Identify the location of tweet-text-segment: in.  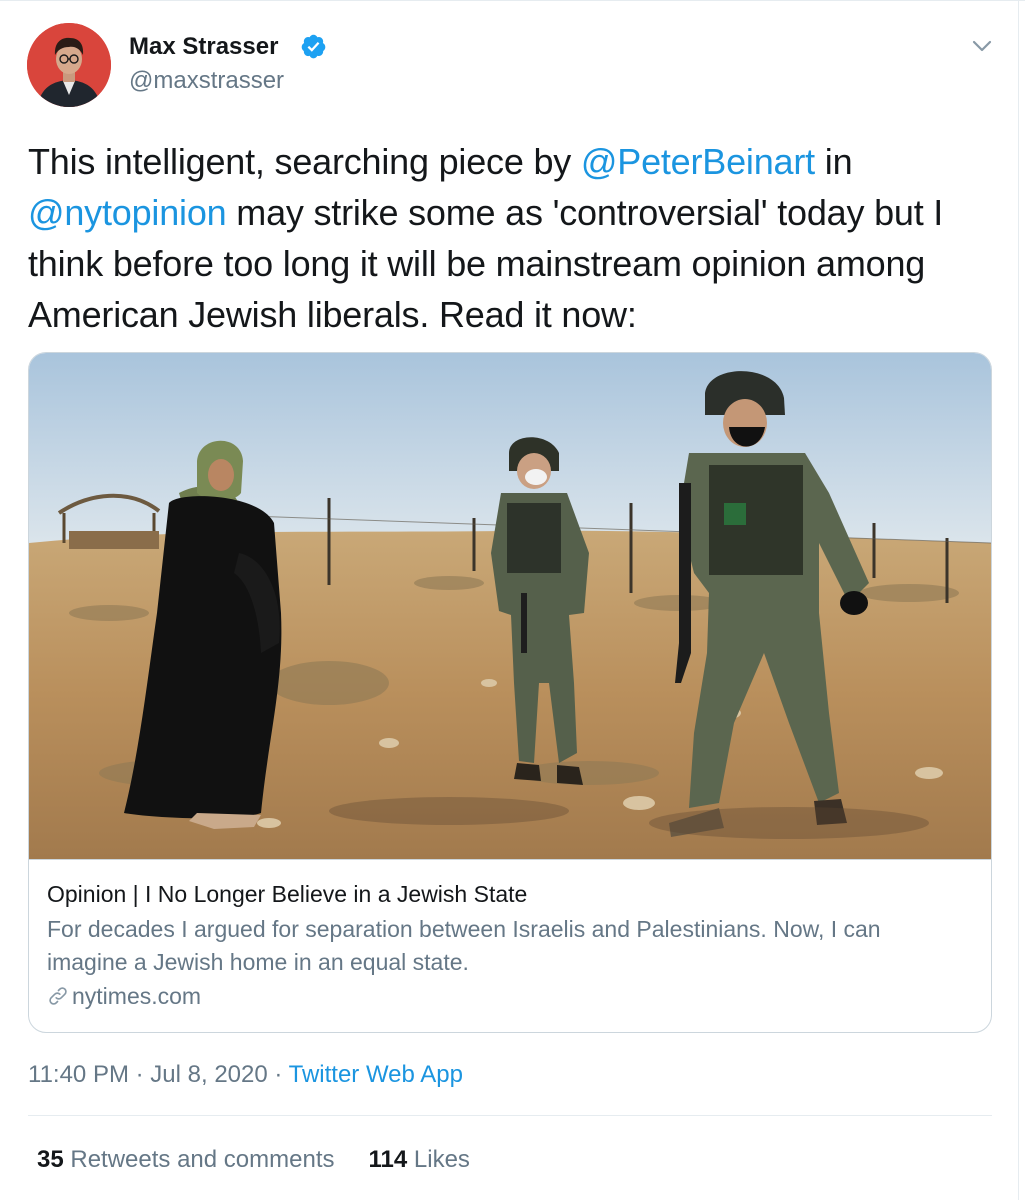
(833, 161).